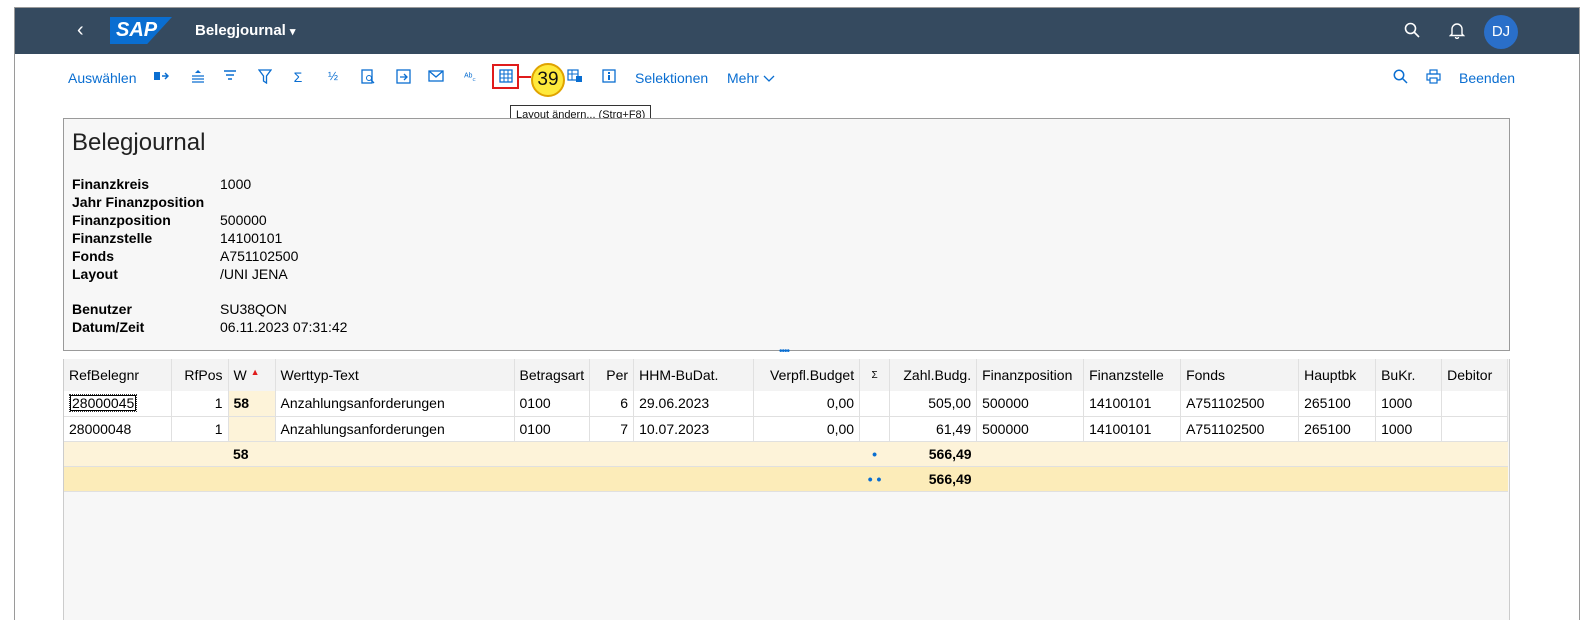  What do you see at coordinates (933, 375) in the screenshot?
I see `col-header: Zahl.Budg.` at bounding box center [933, 375].